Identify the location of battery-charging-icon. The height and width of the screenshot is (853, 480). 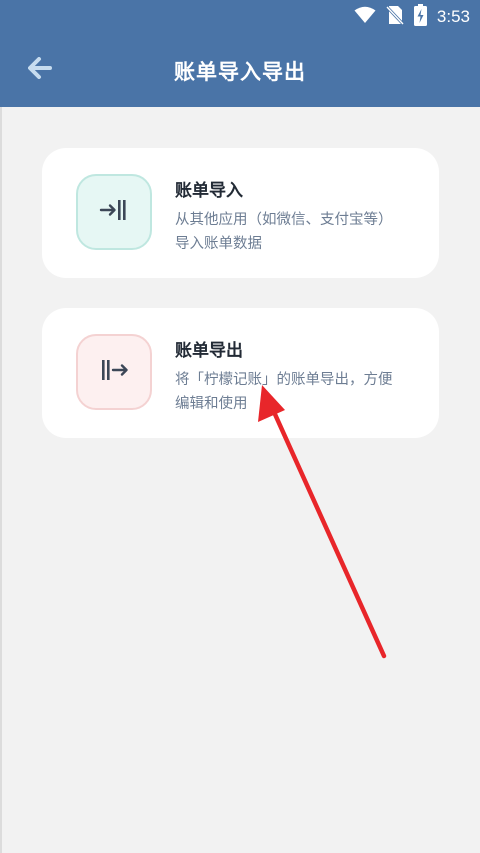
(420, 17).